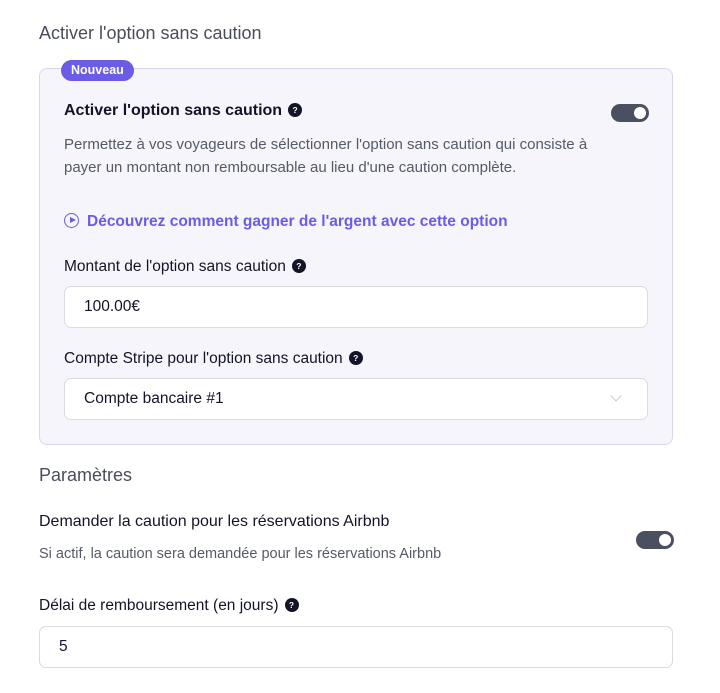  What do you see at coordinates (175, 266) in the screenshot?
I see `amount-label: Montant de l'option sans caution` at bounding box center [175, 266].